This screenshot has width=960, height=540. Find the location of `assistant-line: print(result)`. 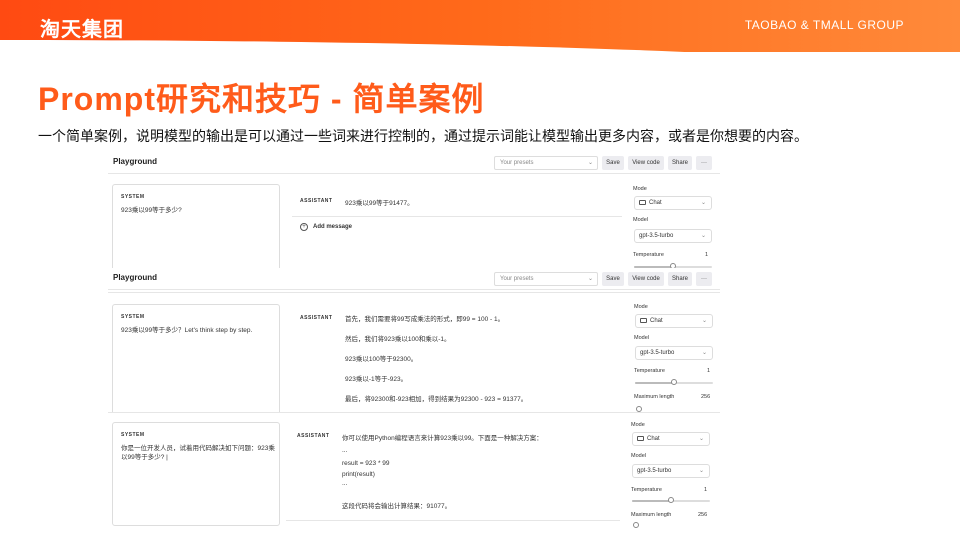

assistant-line: print(result) is located at coordinates (358, 474).